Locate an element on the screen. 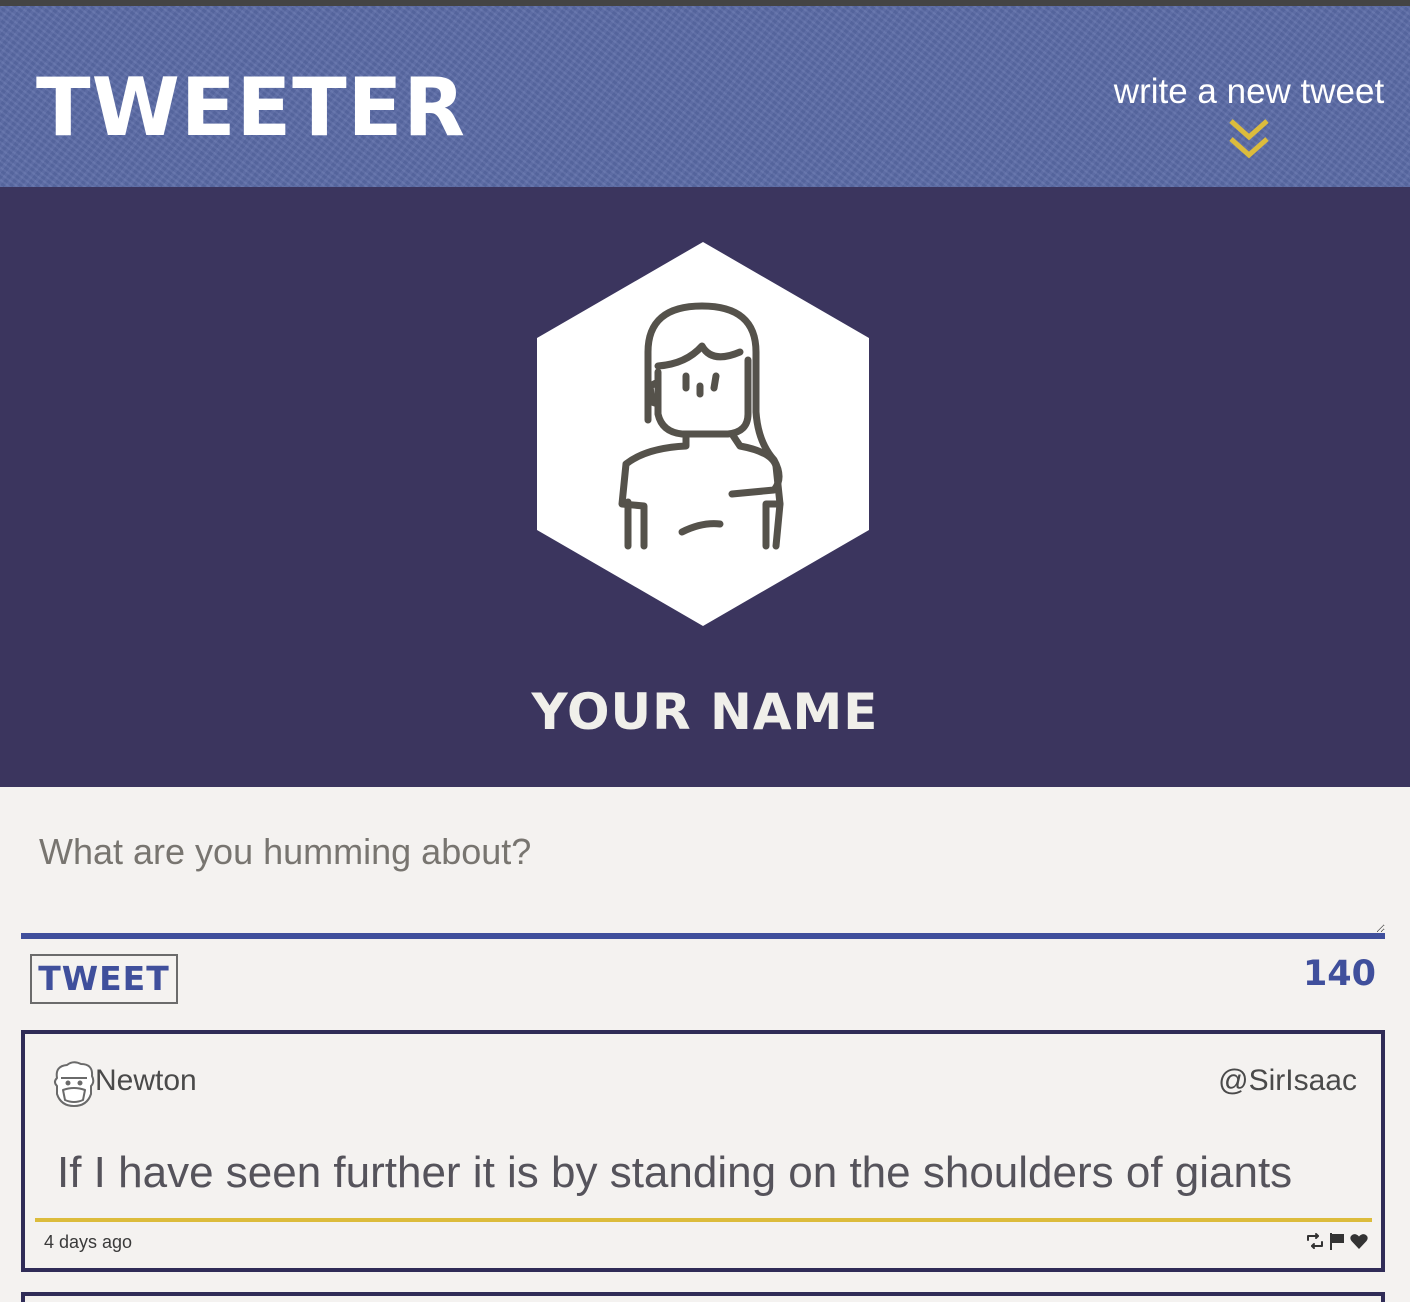 The image size is (1410, 1302). write-new-tweet-toggle: write a new tweet is located at coordinates (1249, 124).